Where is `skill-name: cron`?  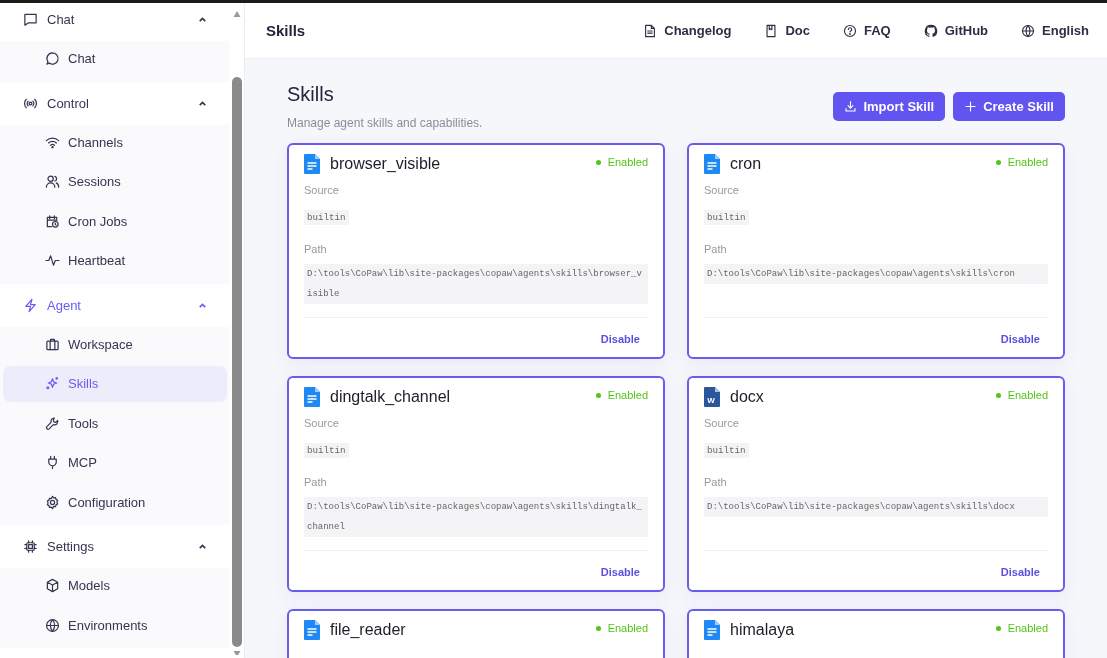
skill-name: cron is located at coordinates (746, 164).